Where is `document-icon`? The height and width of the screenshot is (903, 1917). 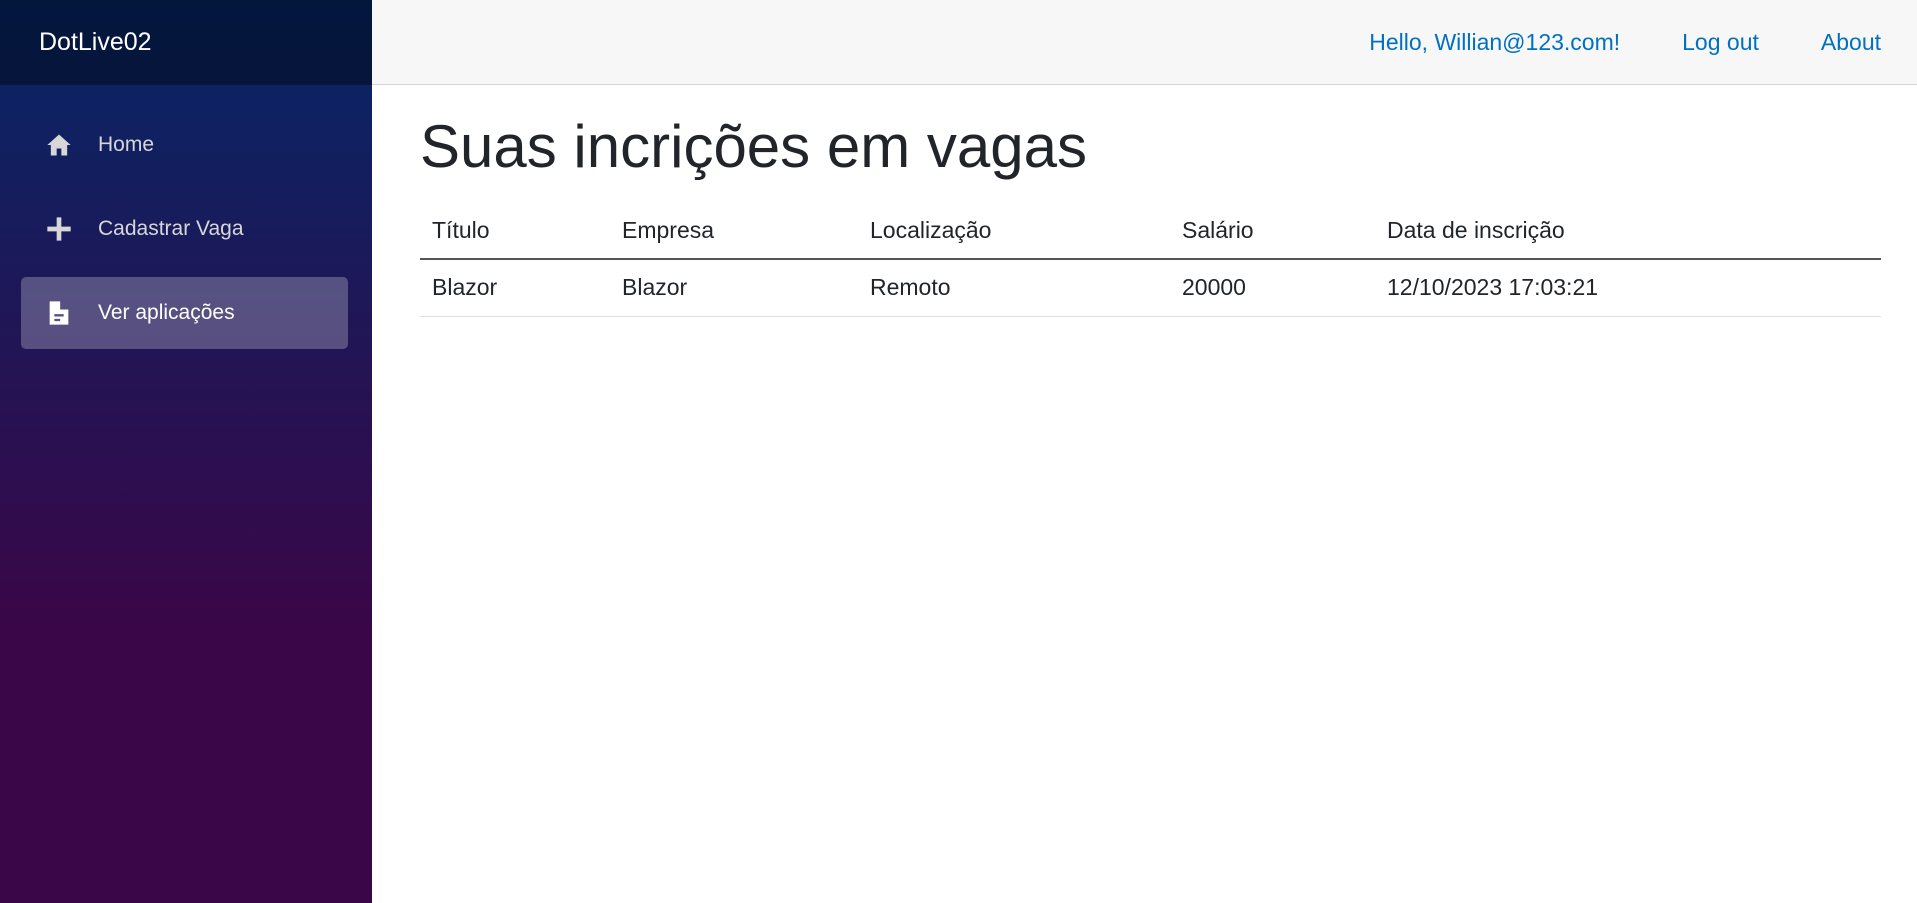 document-icon is located at coordinates (59, 313).